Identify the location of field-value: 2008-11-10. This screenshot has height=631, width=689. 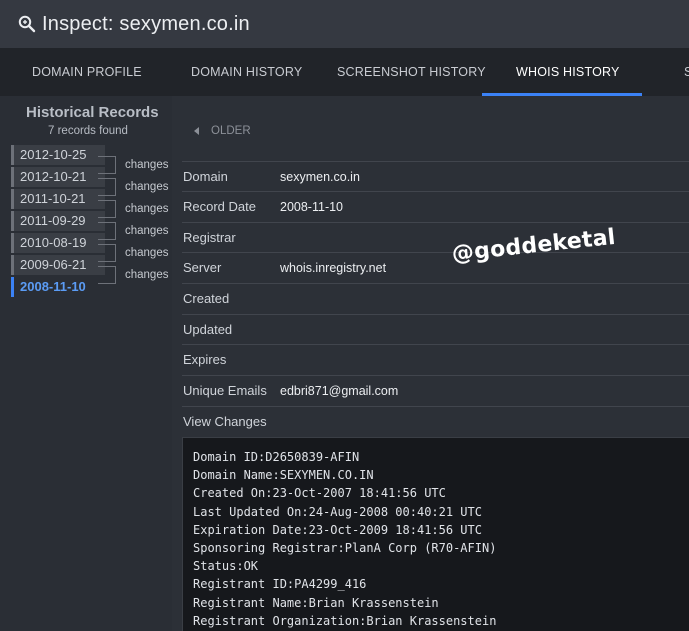
(312, 206).